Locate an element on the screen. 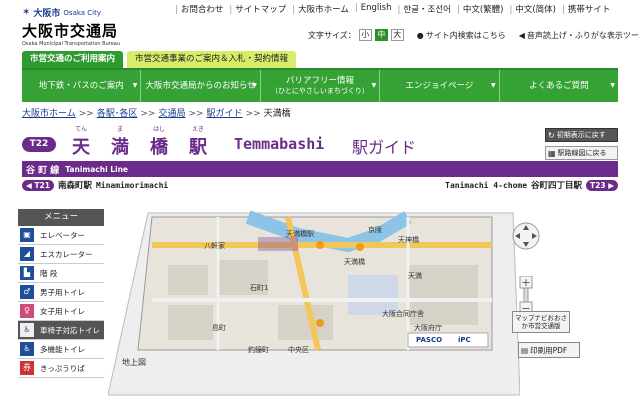  map-place-label: 天神橋 is located at coordinates (408, 240).